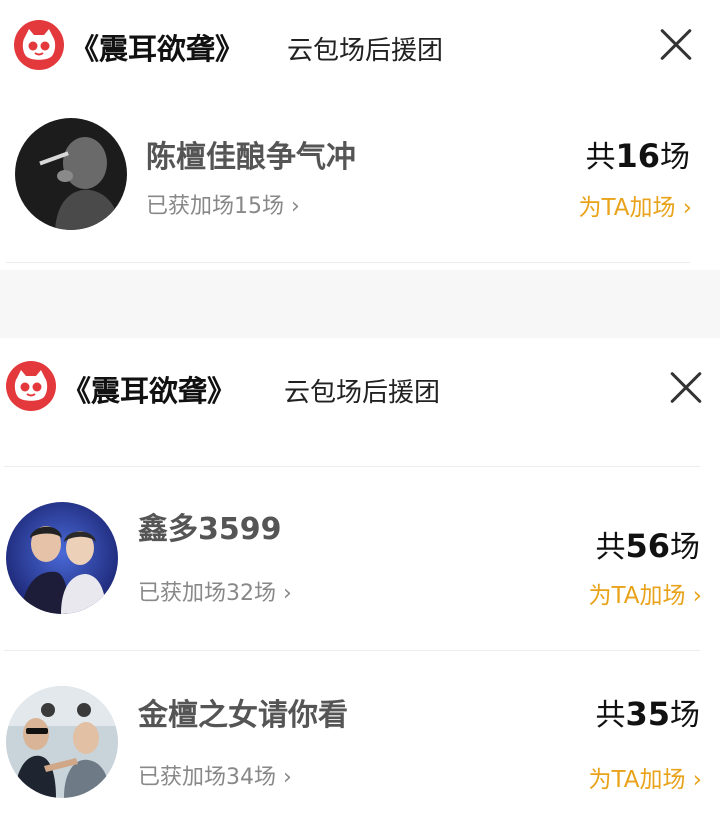 This screenshot has height=824, width=720. I want to click on total-count: 共56场, so click(647, 546).